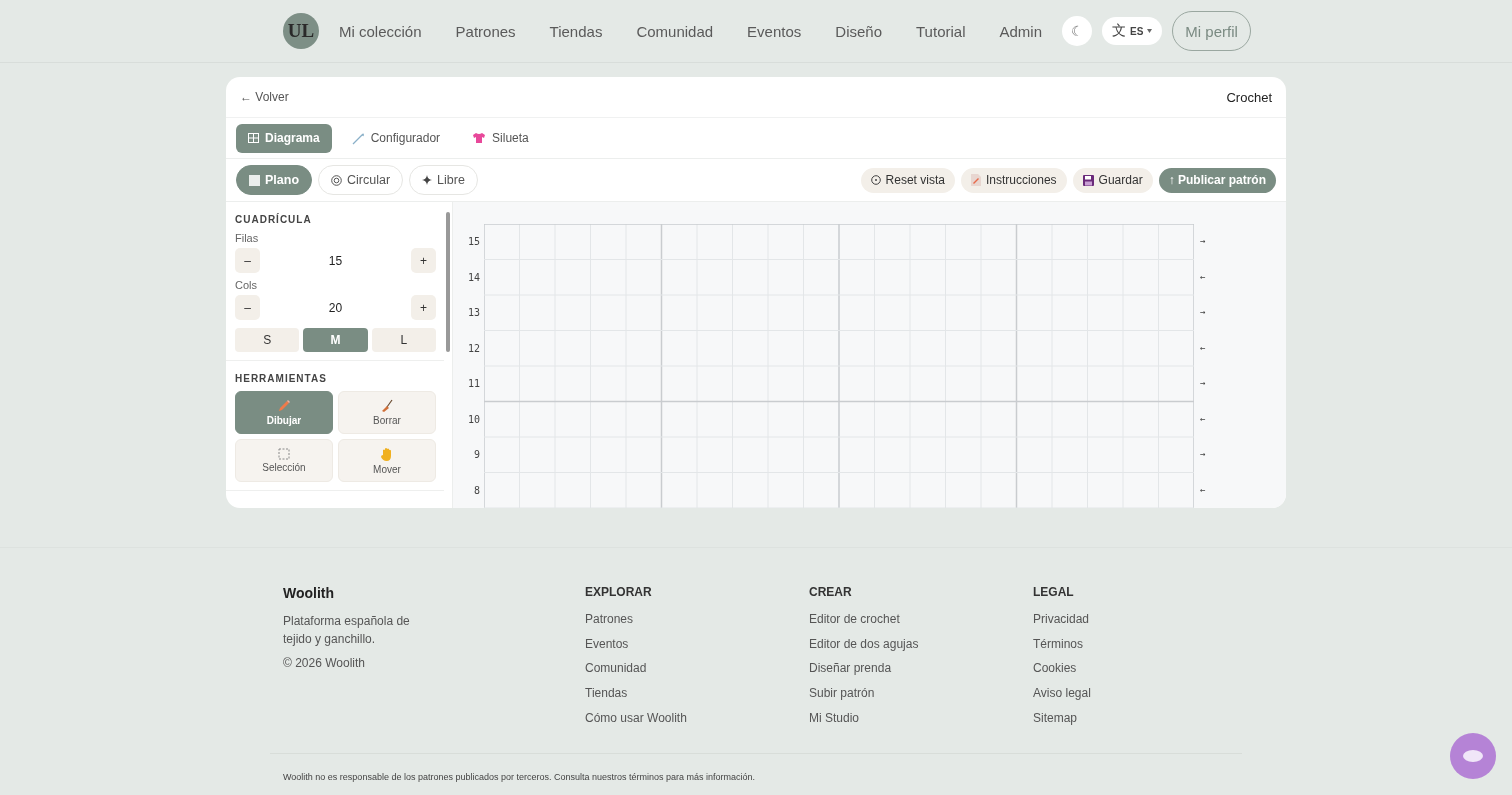 Image resolution: width=1512 pixels, height=795 pixels. Describe the element at coordinates (396, 138) in the screenshot. I see `tab: Configurador` at that location.